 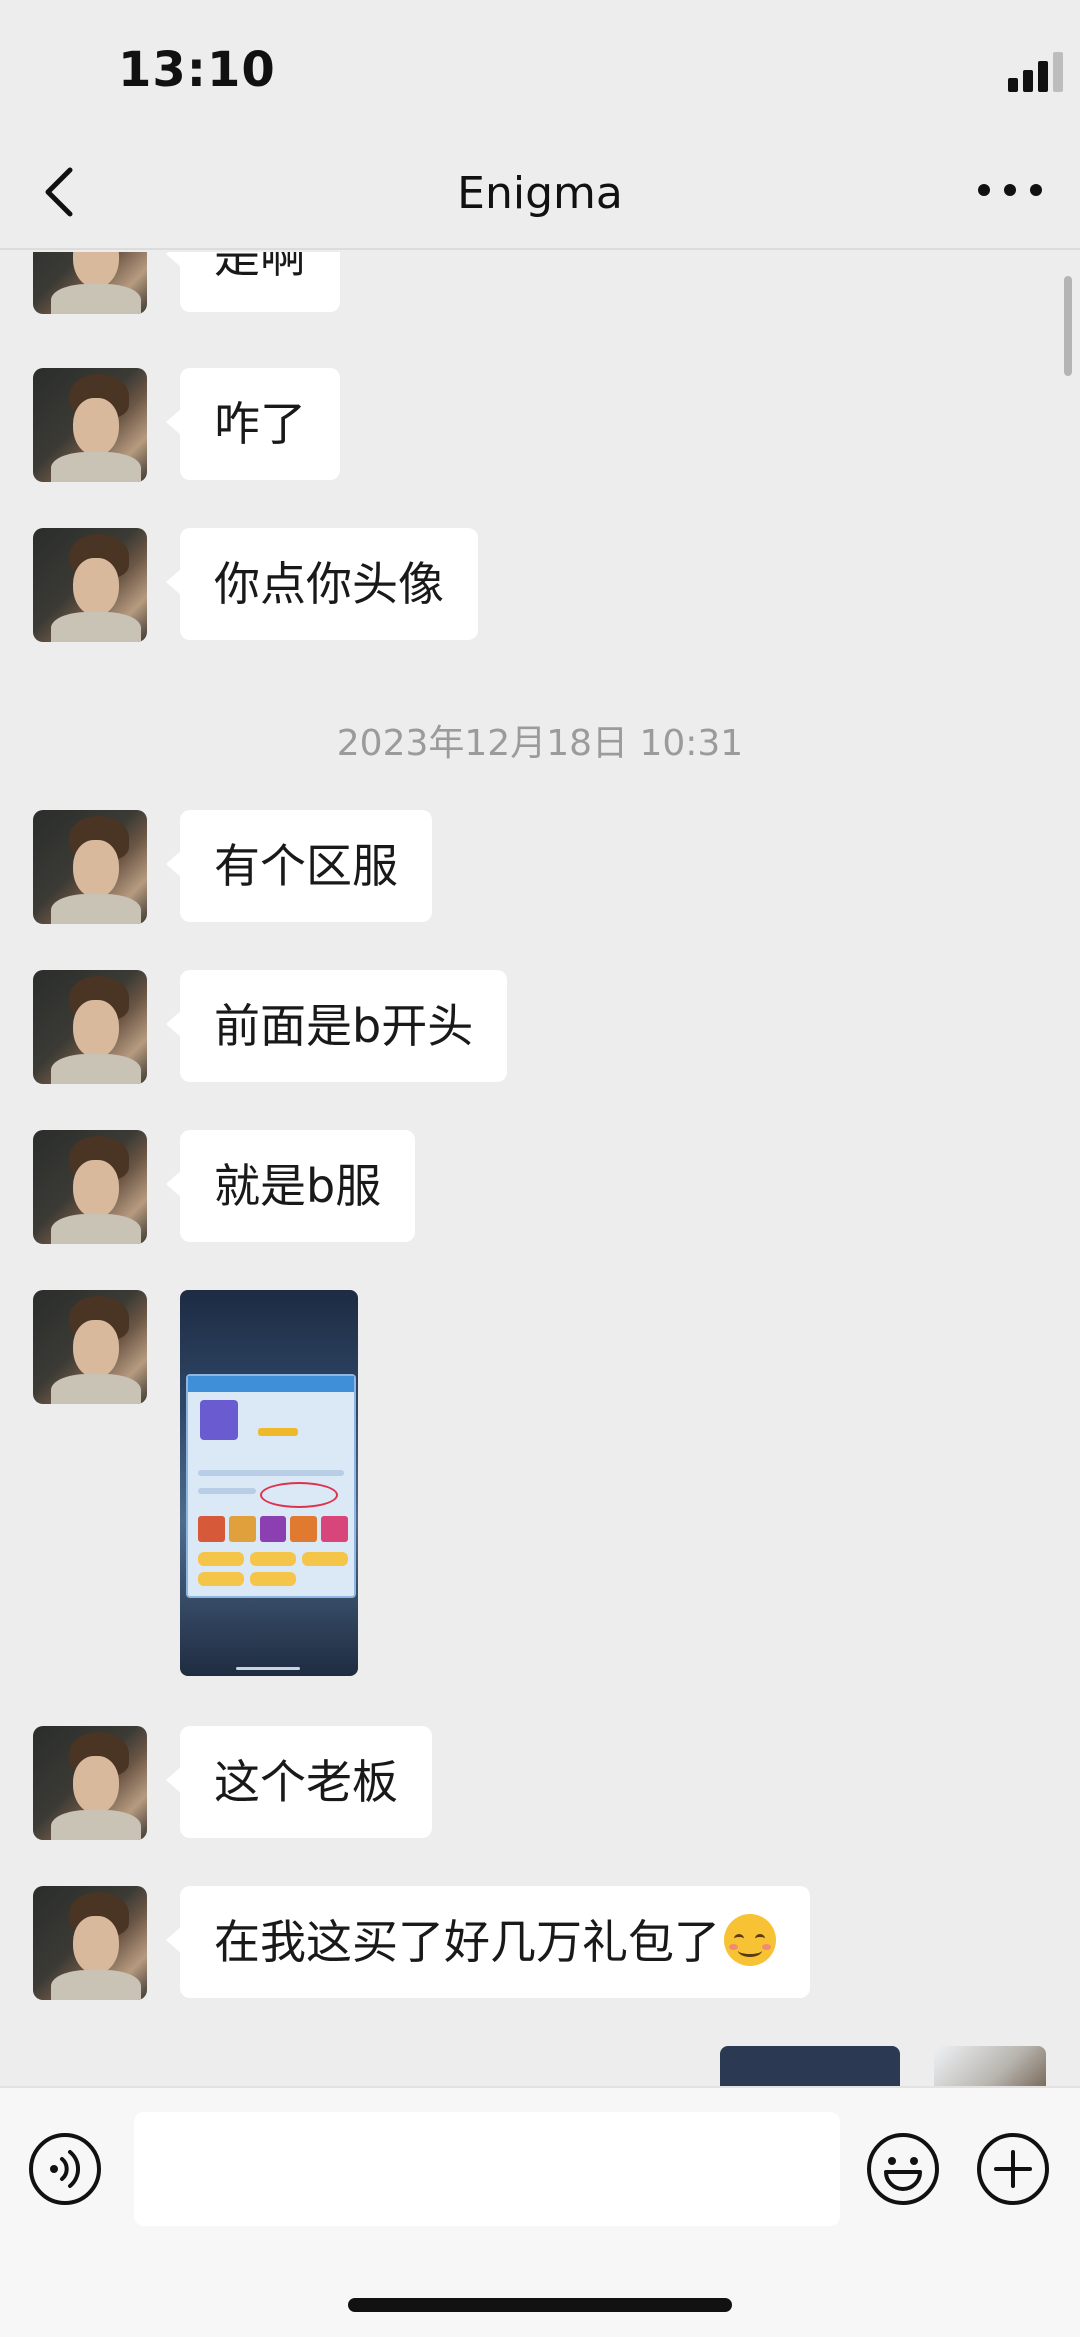 I want to click on message-timestamp: 2023年12月18日 10:31, so click(x=540, y=743).